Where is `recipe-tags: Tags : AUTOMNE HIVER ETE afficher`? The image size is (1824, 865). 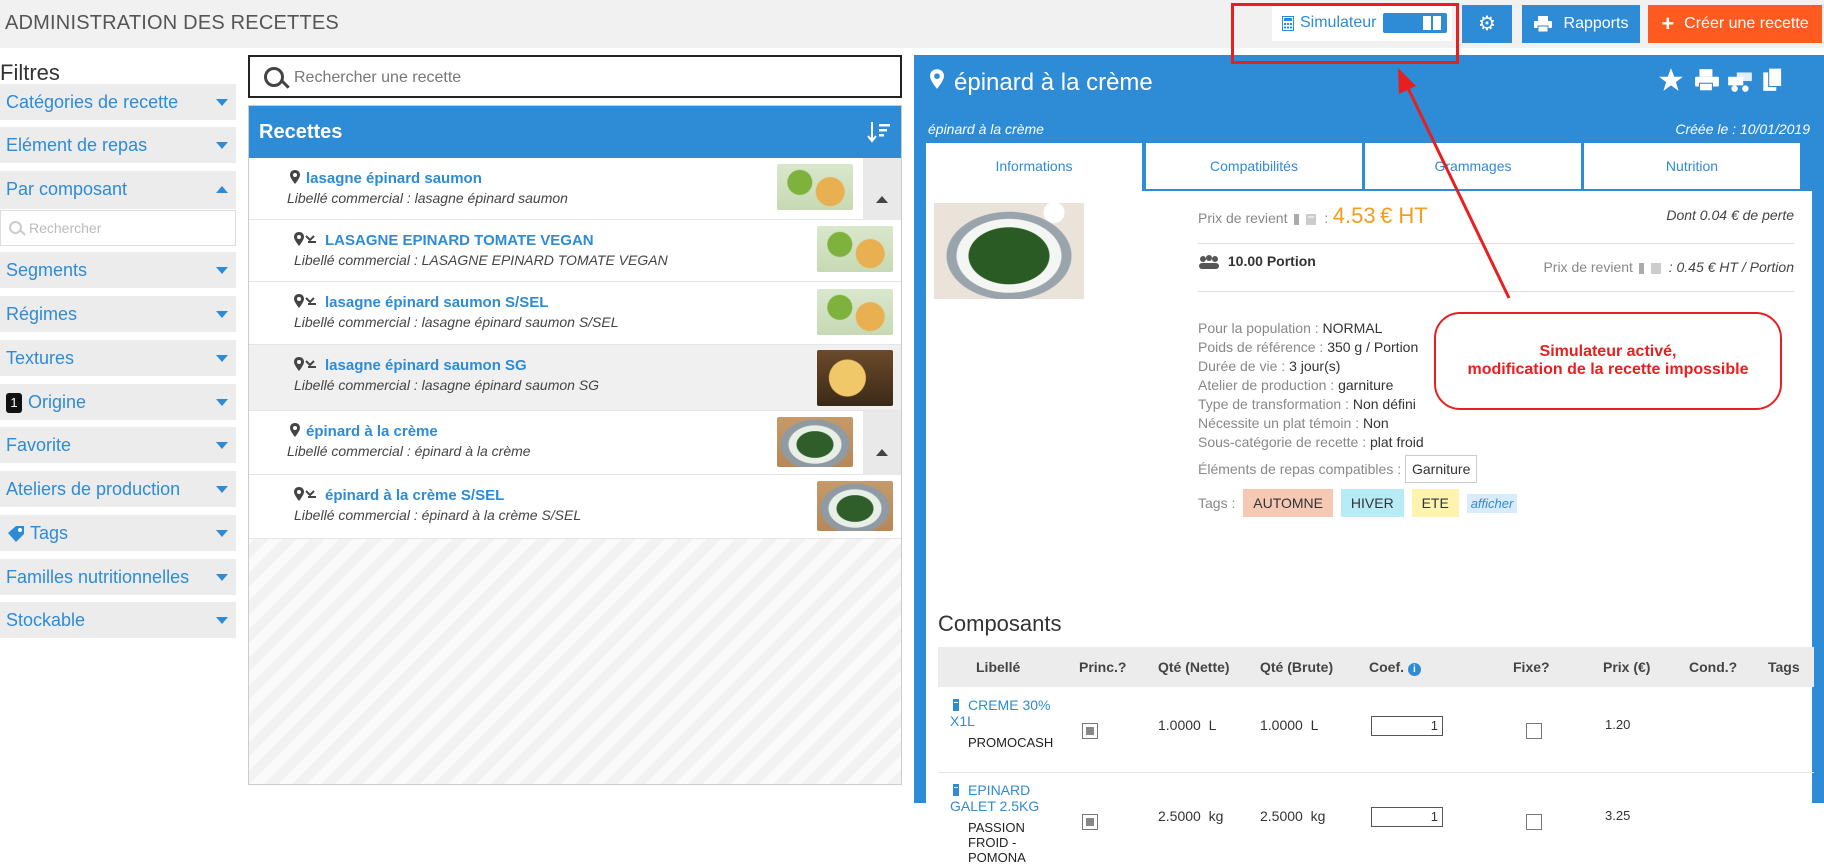 recipe-tags: Tags : AUTOMNE HIVER ETE afficher is located at coordinates (1358, 503).